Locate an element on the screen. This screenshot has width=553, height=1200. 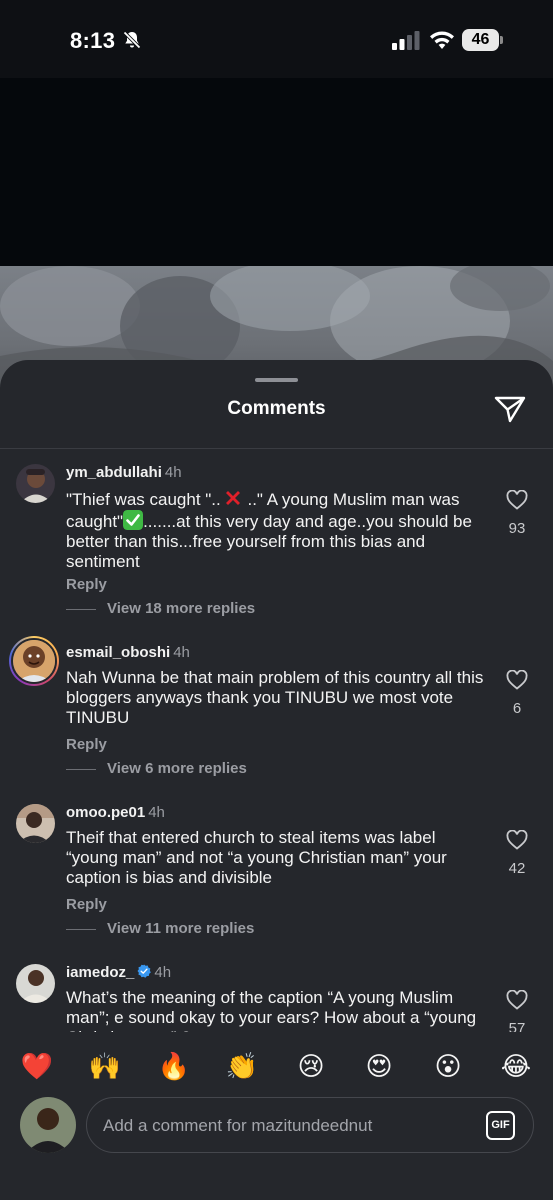
comment-composer: Add a comment for mazitundeednut GIF is located at coordinates (276, 1146).